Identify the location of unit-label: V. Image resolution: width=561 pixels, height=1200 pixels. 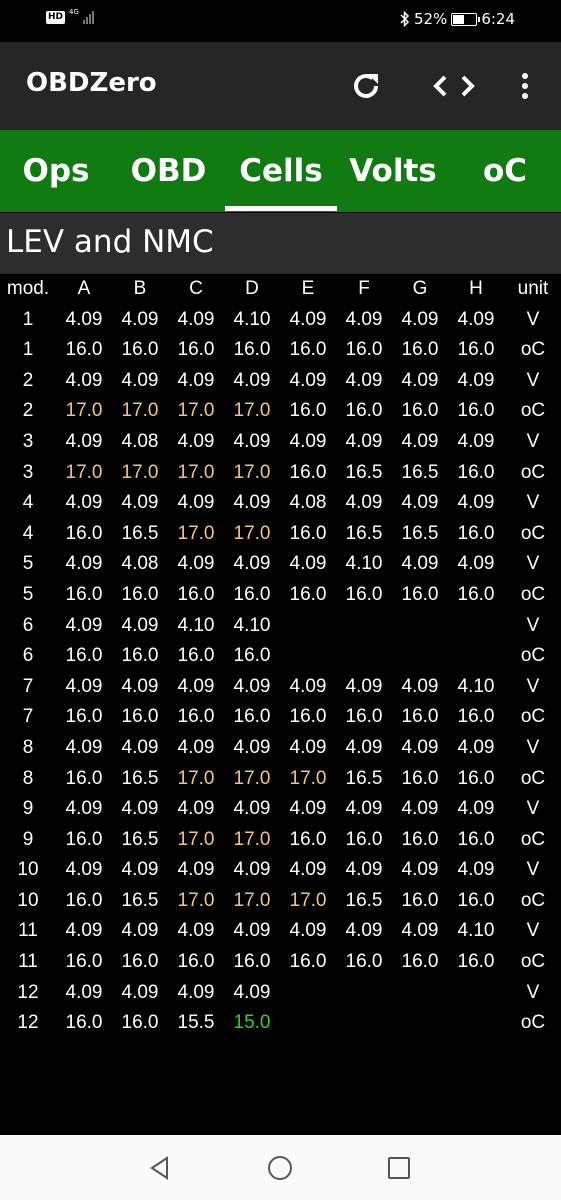
(533, 992).